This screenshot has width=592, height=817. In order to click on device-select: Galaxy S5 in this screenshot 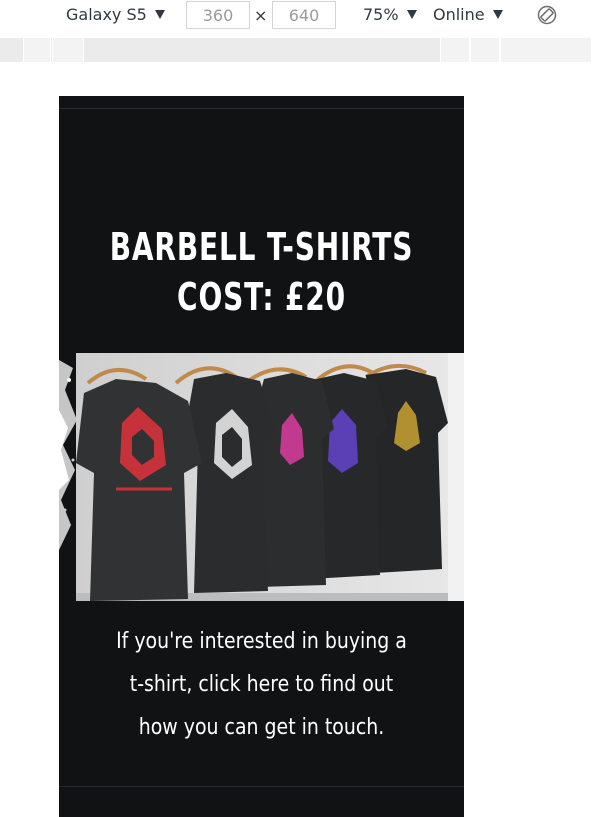, I will do `click(115, 14)`.